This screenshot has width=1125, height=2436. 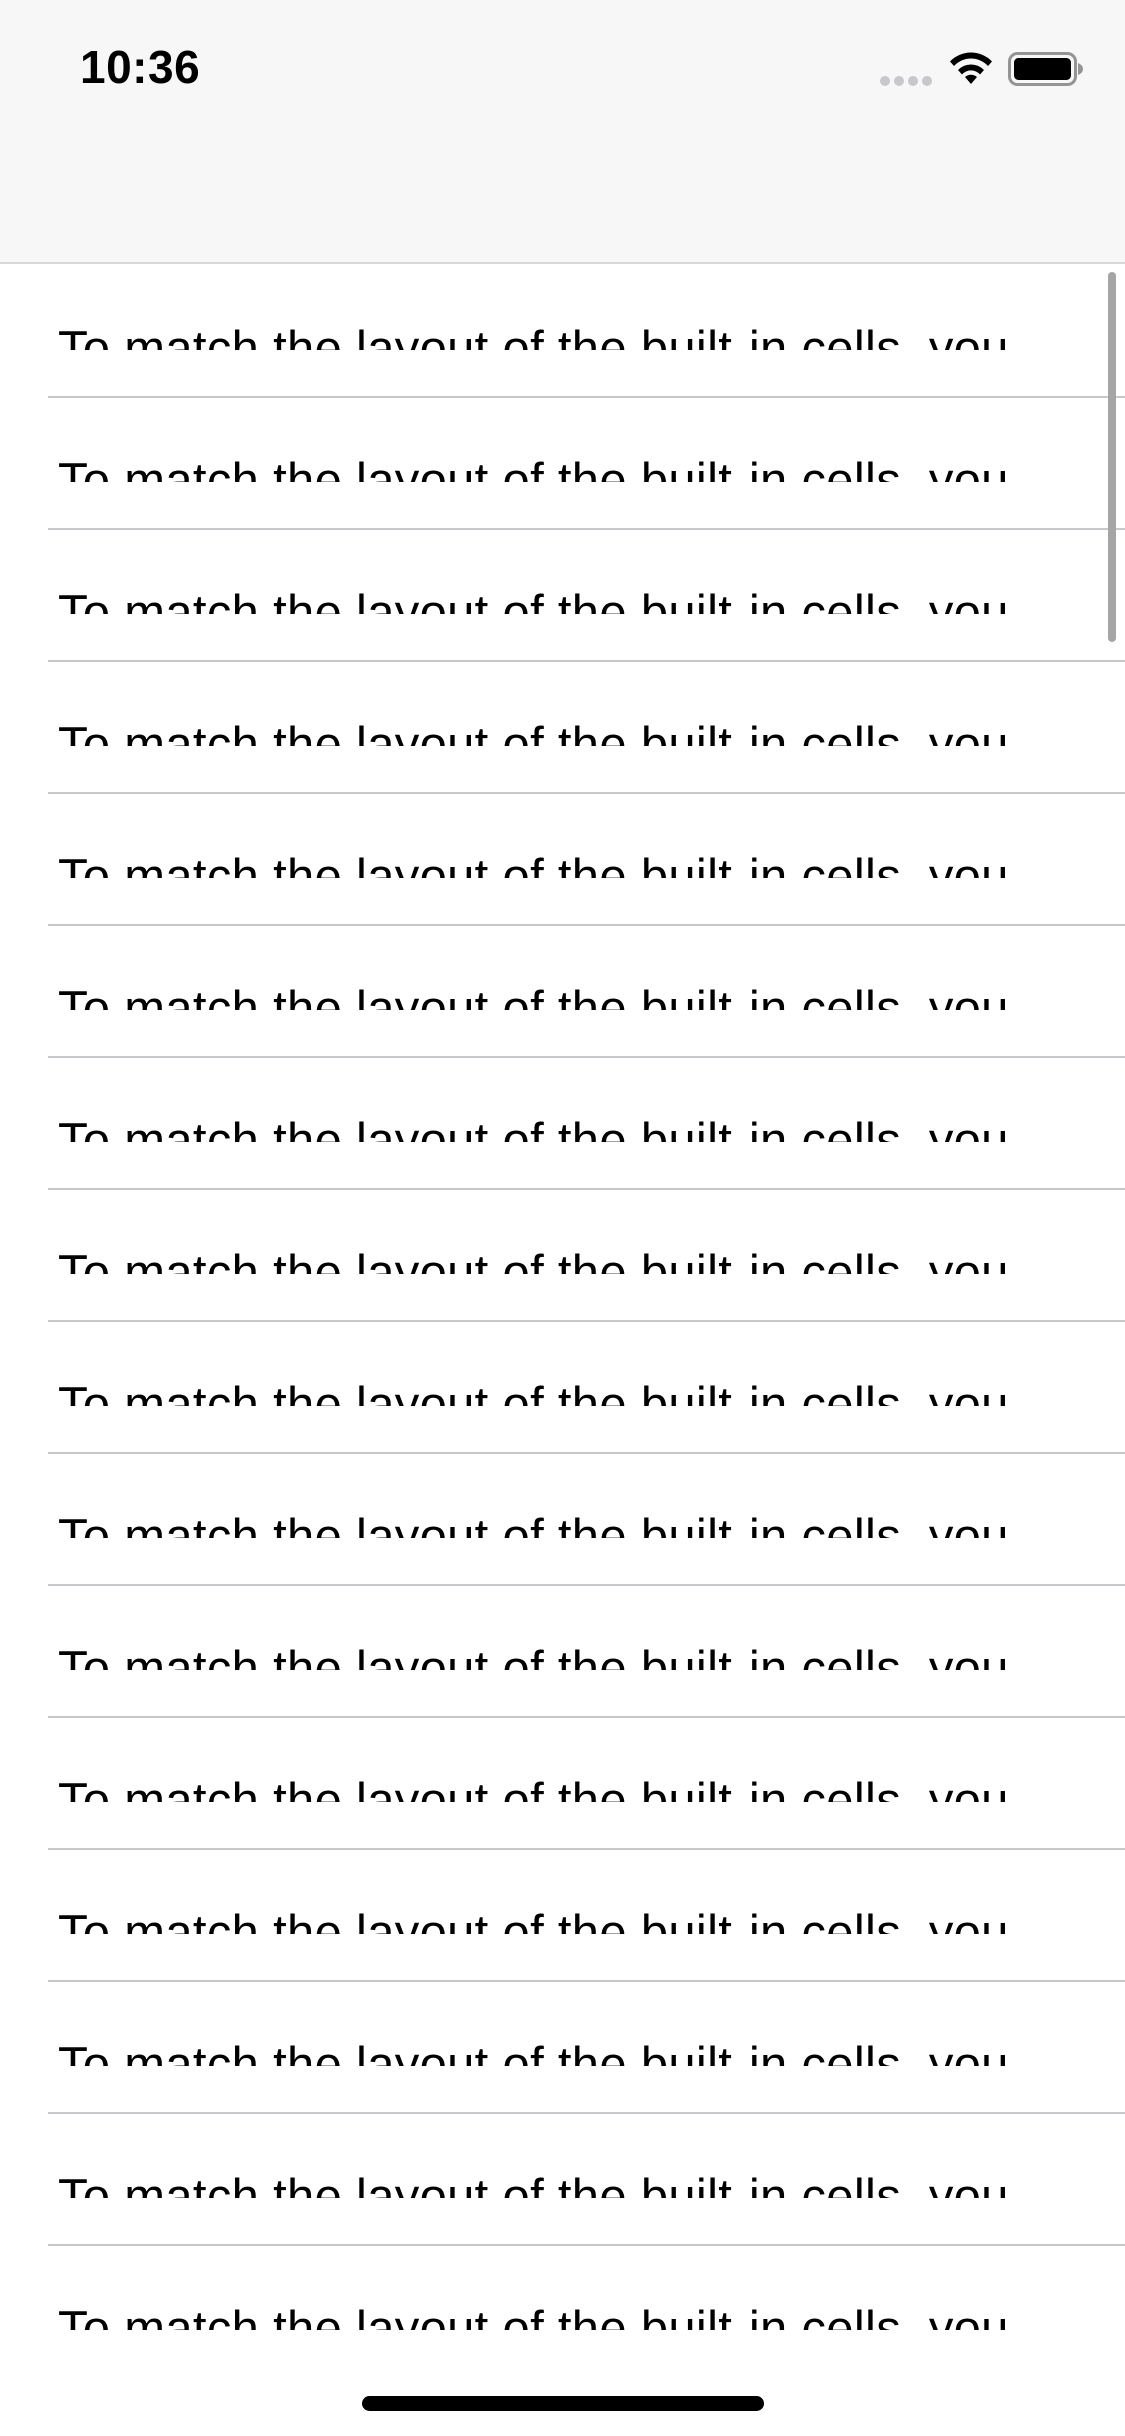 I want to click on status-bar: 10:36, so click(x=562, y=66).